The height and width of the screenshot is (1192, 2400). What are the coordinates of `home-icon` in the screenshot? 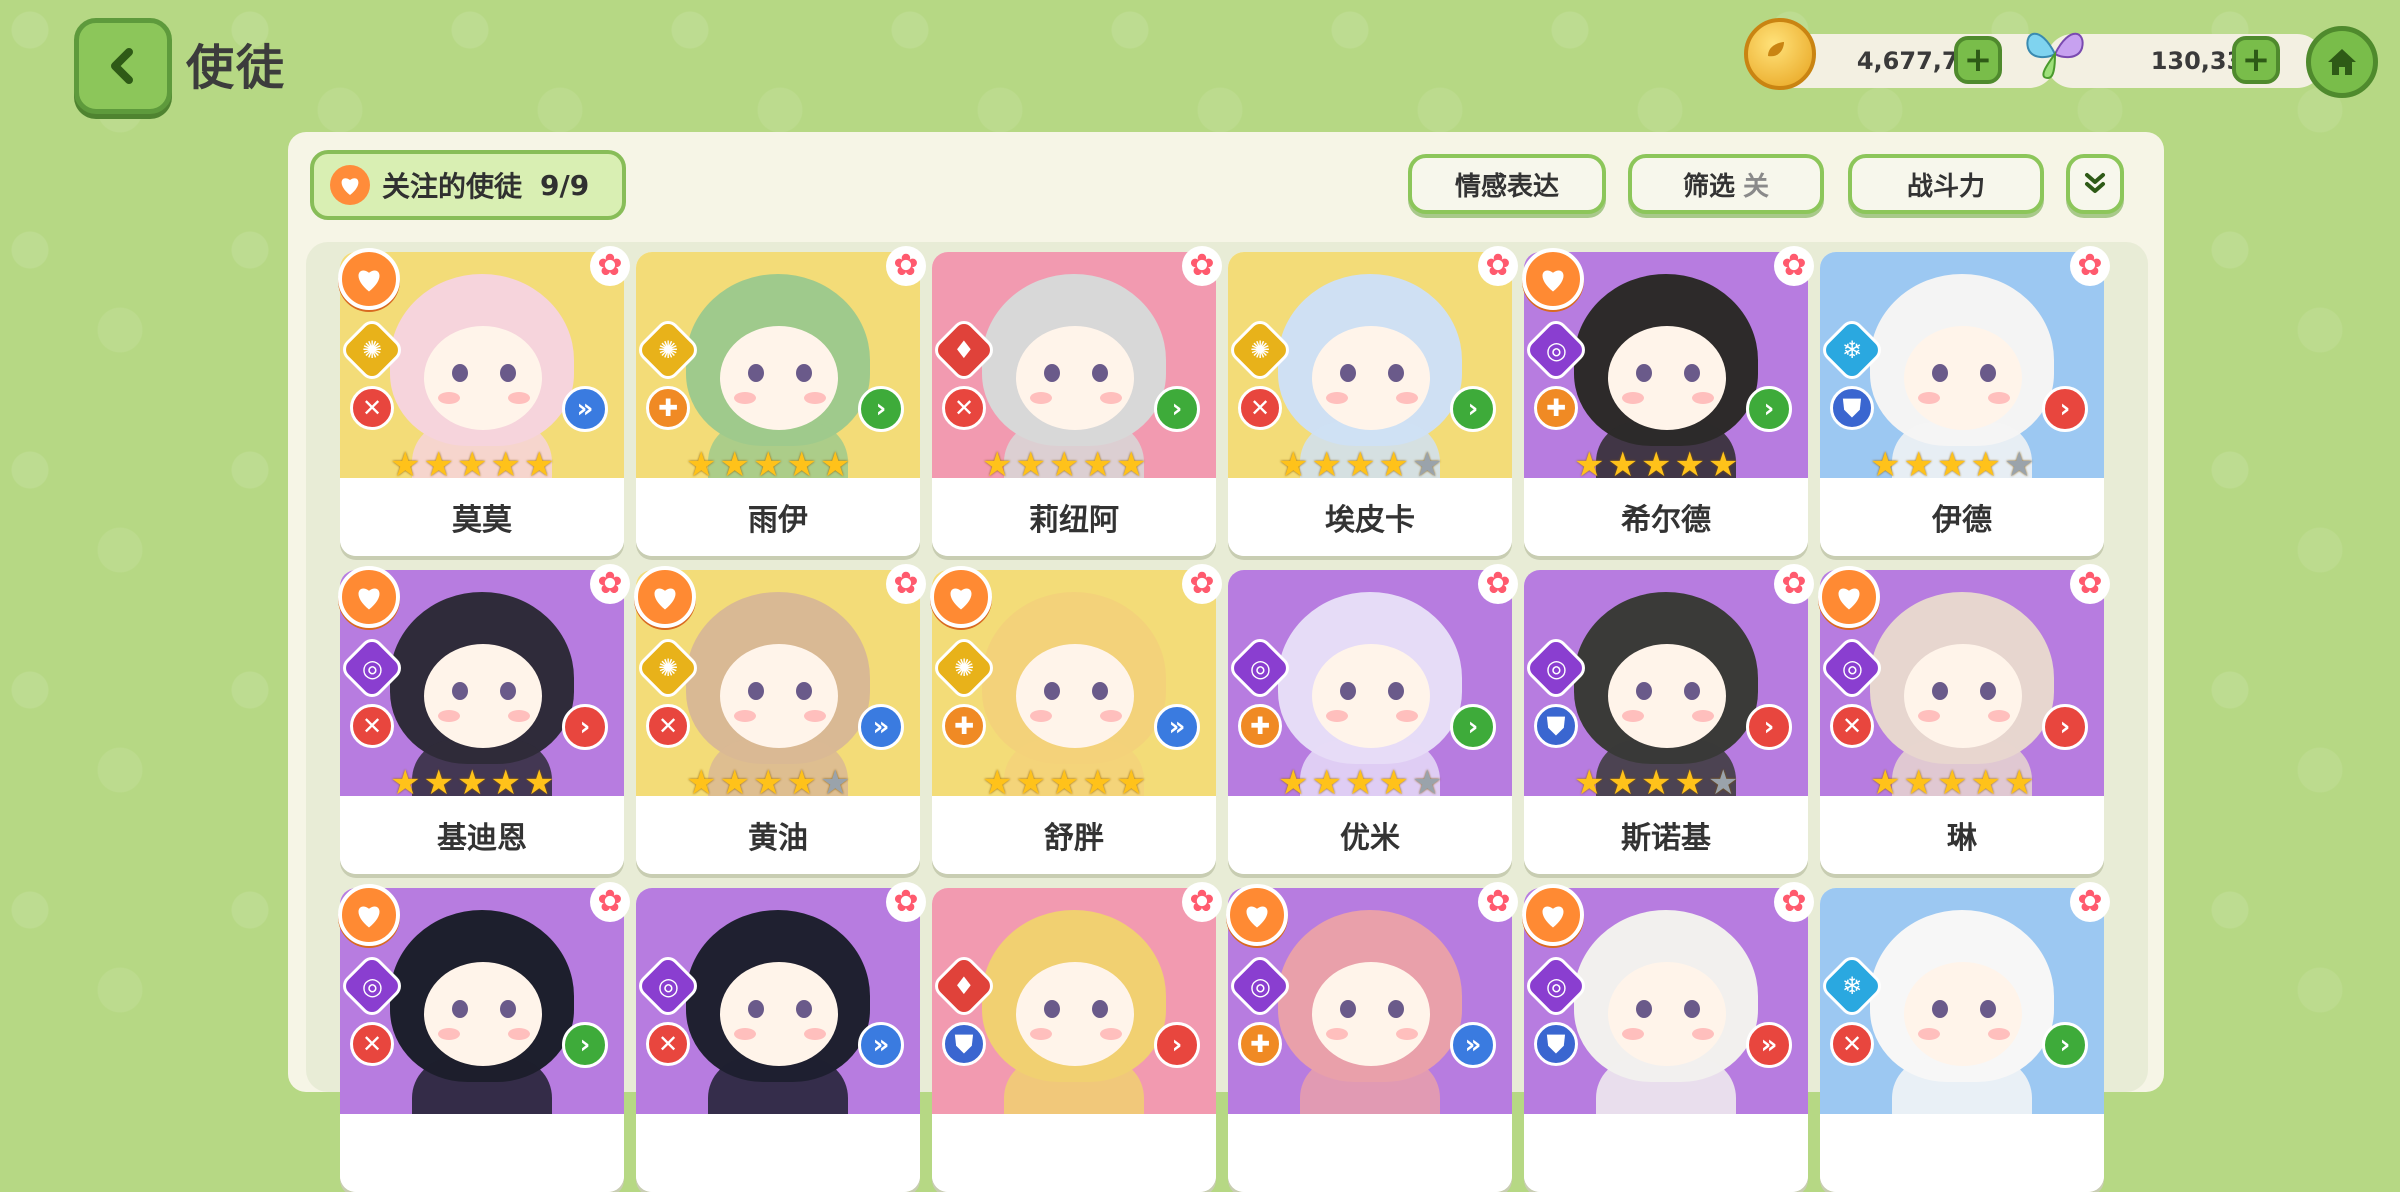 It's located at (2342, 62).